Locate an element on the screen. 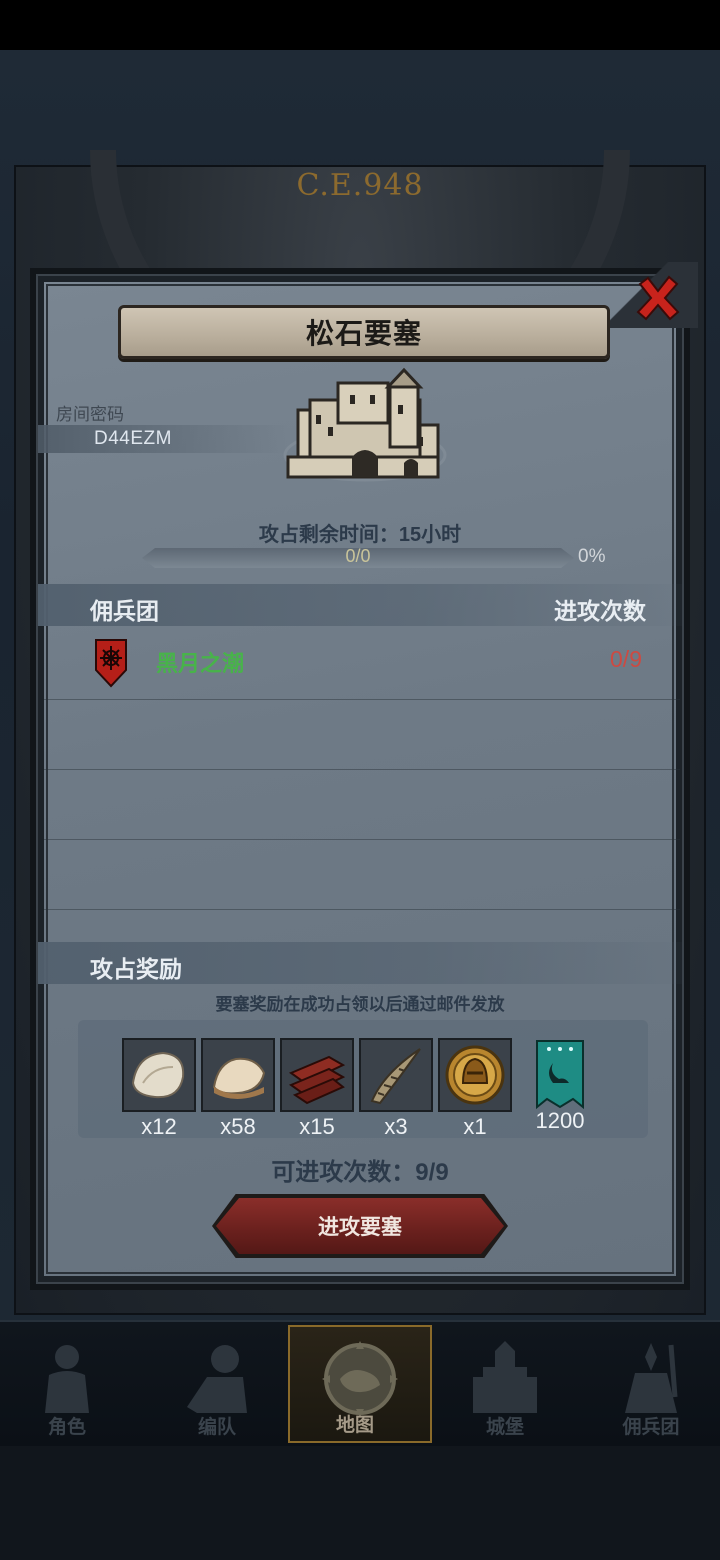 This screenshot has height=1560, width=720. attack-count-header-label: 进攻次数 is located at coordinates (600, 611).